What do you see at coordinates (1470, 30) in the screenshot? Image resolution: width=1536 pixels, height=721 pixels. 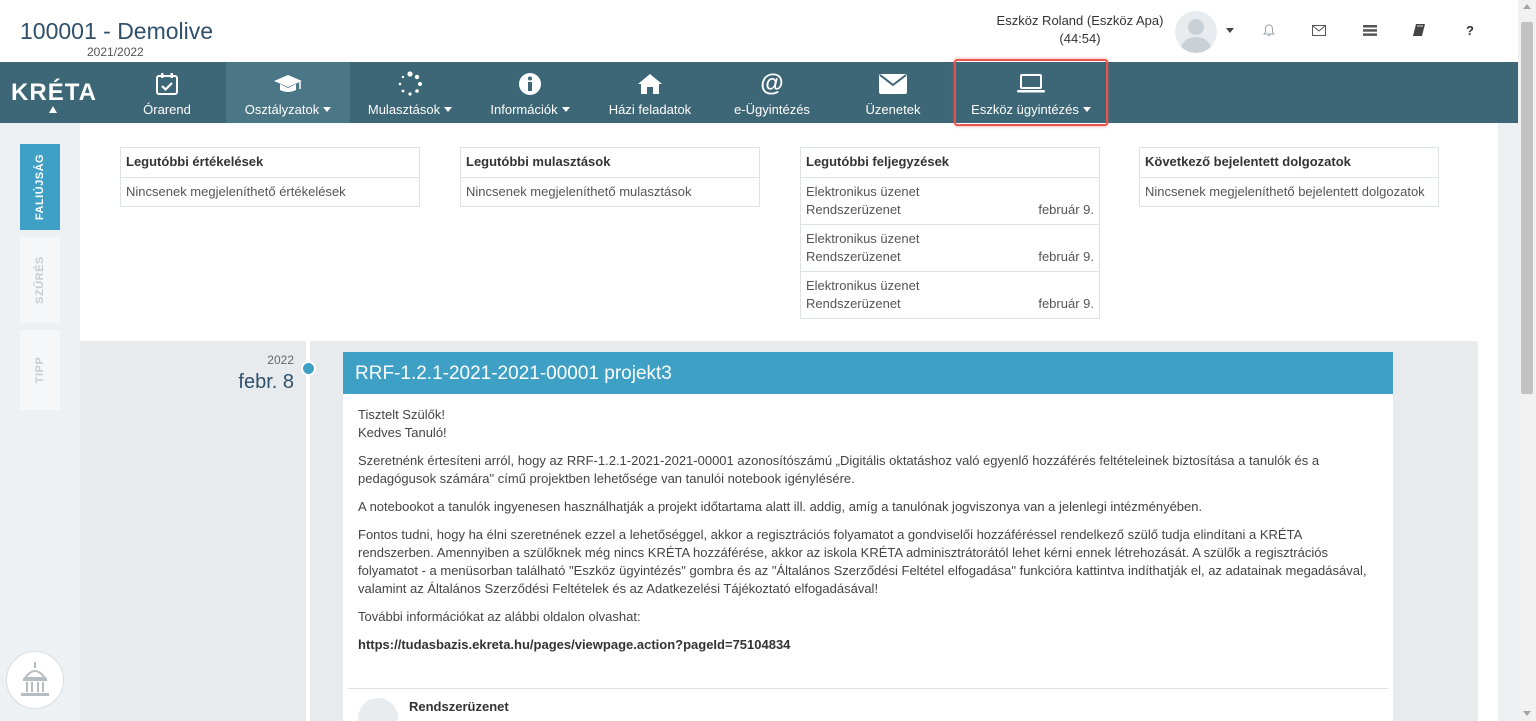 I see `help-icon: ?` at bounding box center [1470, 30].